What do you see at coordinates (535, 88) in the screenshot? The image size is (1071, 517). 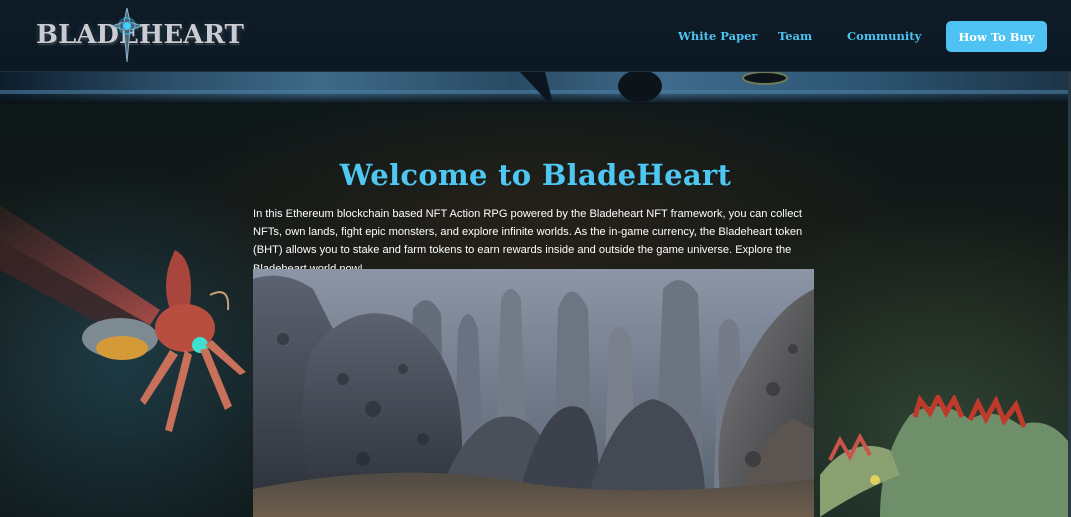 I see `header-banner-strip` at bounding box center [535, 88].